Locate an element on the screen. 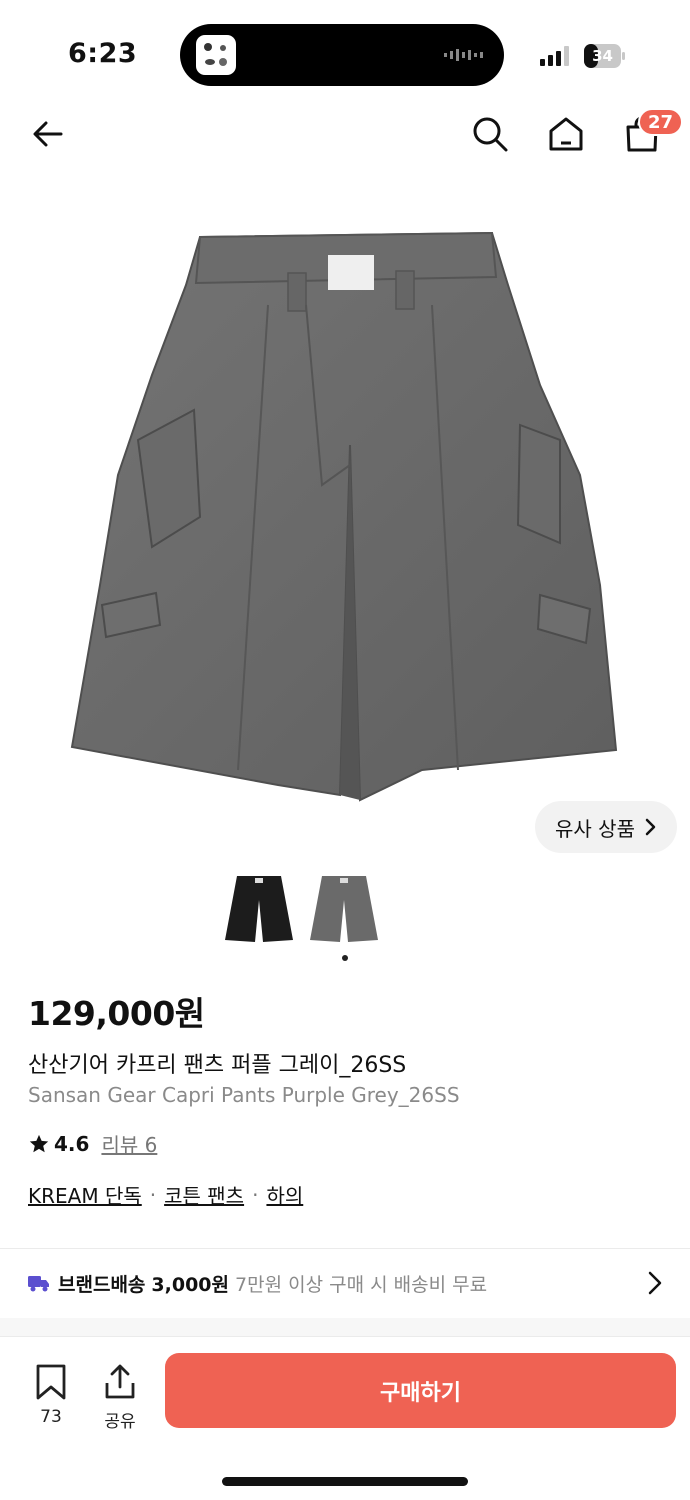 The width and height of the screenshot is (690, 1500). category-tags: KREAM 단독 · 코튼 팬츠 · 하의 is located at coordinates (165, 1194).